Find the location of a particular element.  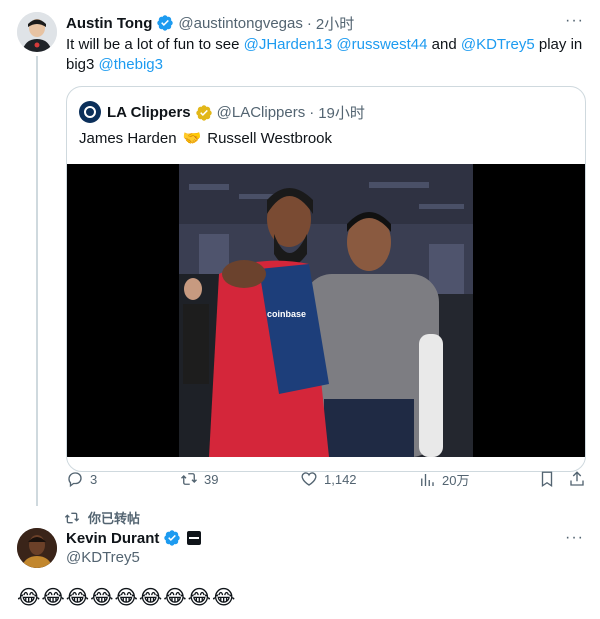

retweeted-banner: 你已转帖 is located at coordinates (102, 517).